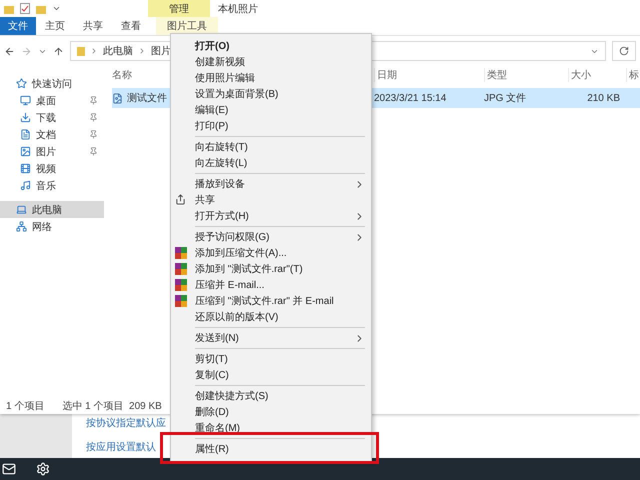 The image size is (640, 480). I want to click on menu-item: 打开(O), so click(271, 46).